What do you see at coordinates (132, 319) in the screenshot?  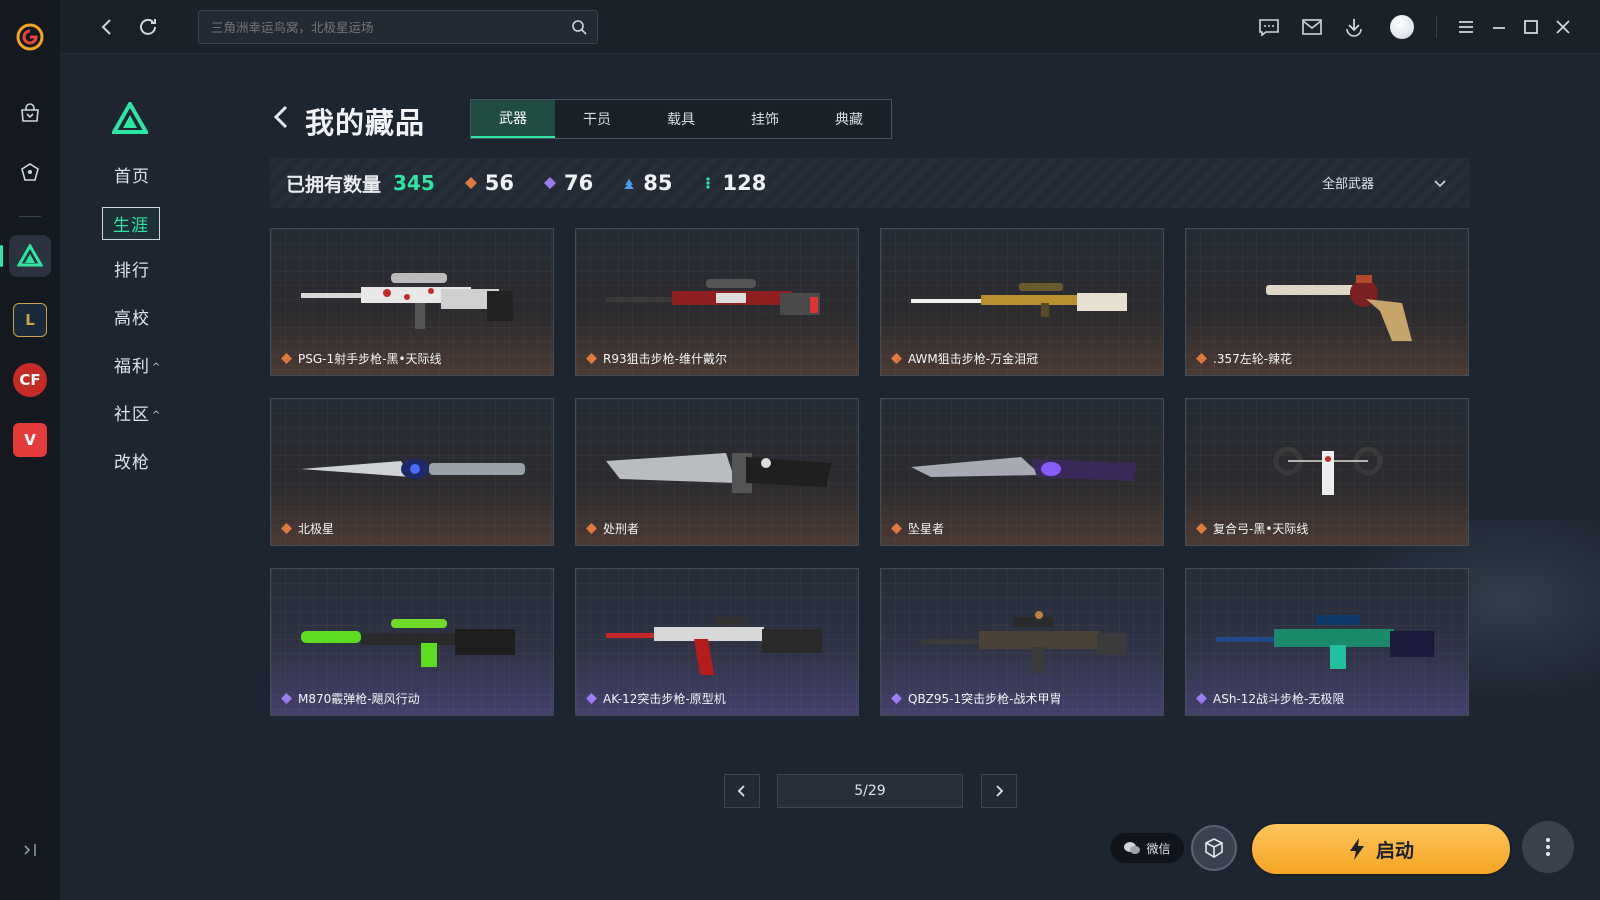 I see `sidebar-item-label: 高校` at bounding box center [132, 319].